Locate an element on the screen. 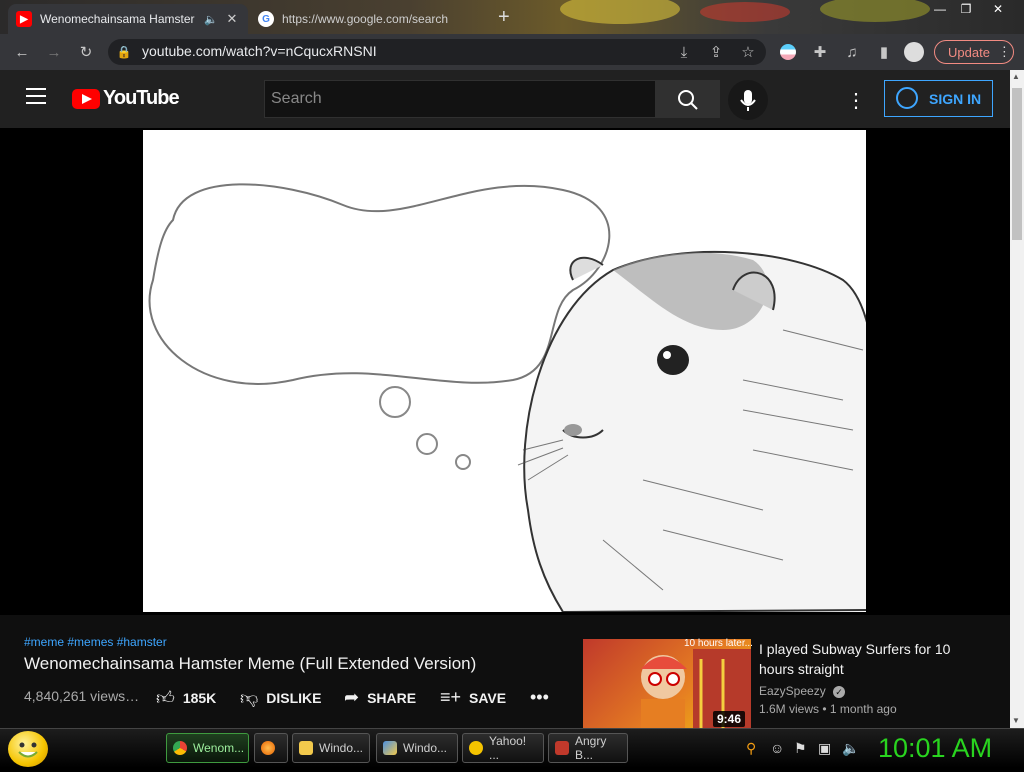 Image resolution: width=1024 pixels, height=772 pixels. menu-dots-icon: ⋮ is located at coordinates (1004, 51).